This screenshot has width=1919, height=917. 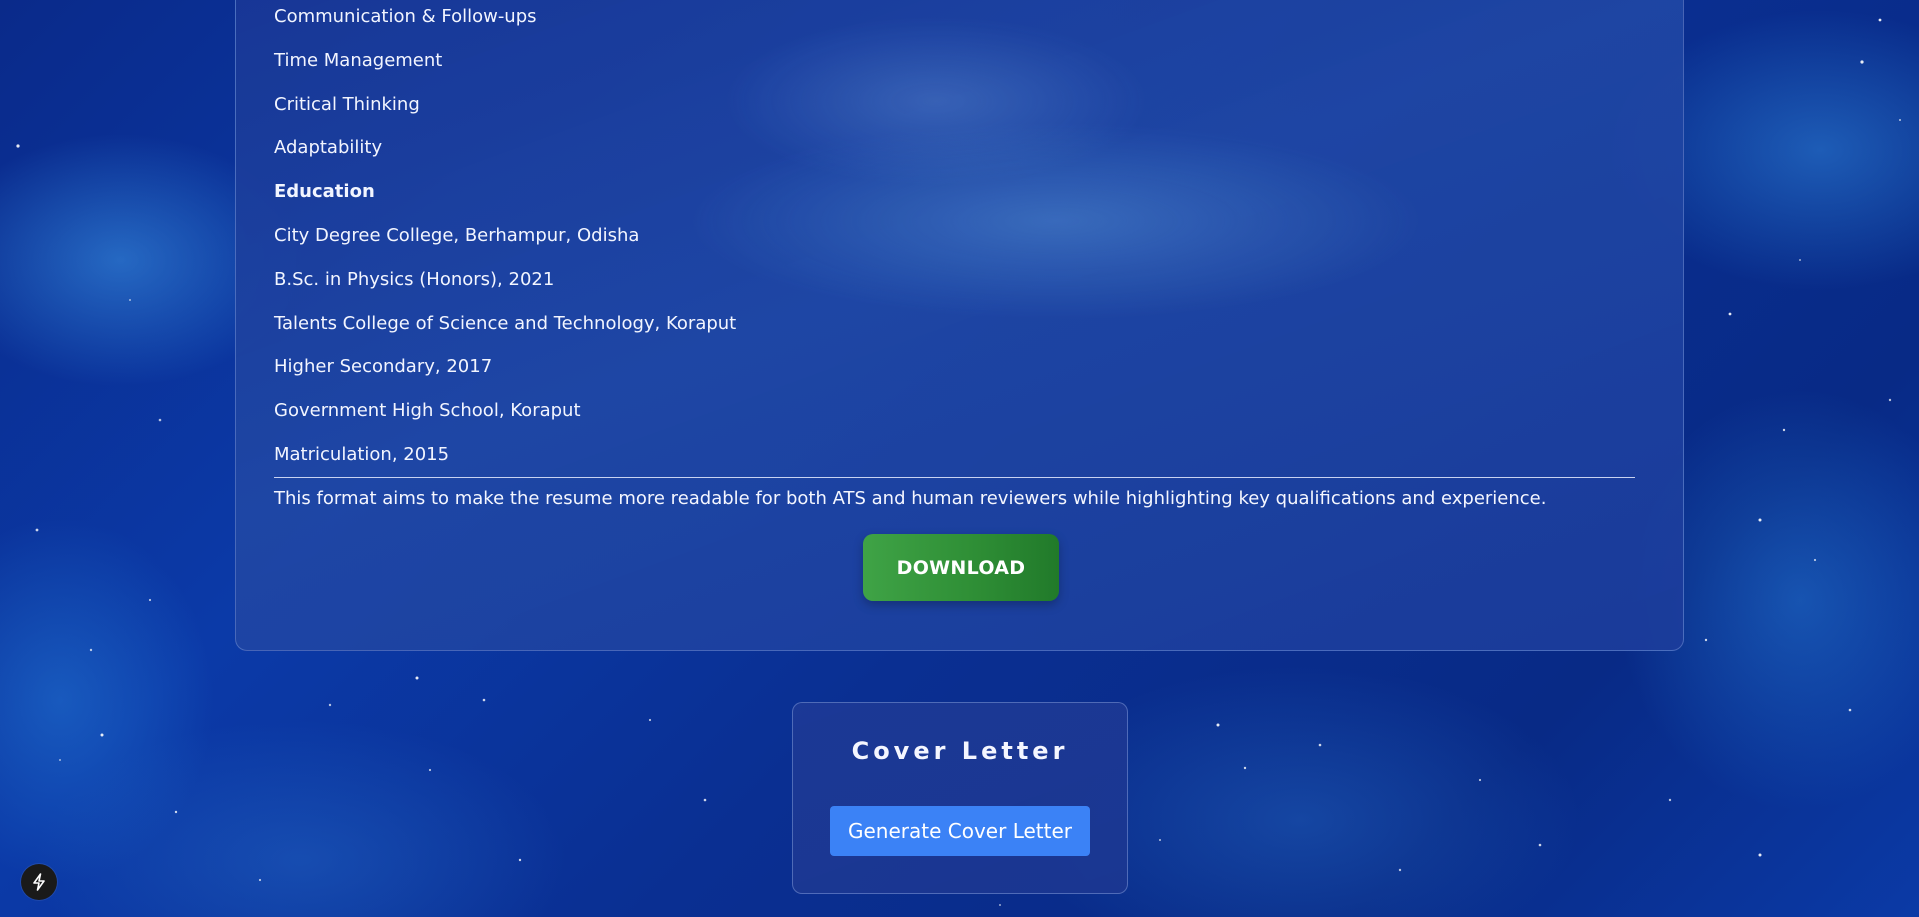 I want to click on resume-line: Government High School, Koraput, so click(x=427, y=411).